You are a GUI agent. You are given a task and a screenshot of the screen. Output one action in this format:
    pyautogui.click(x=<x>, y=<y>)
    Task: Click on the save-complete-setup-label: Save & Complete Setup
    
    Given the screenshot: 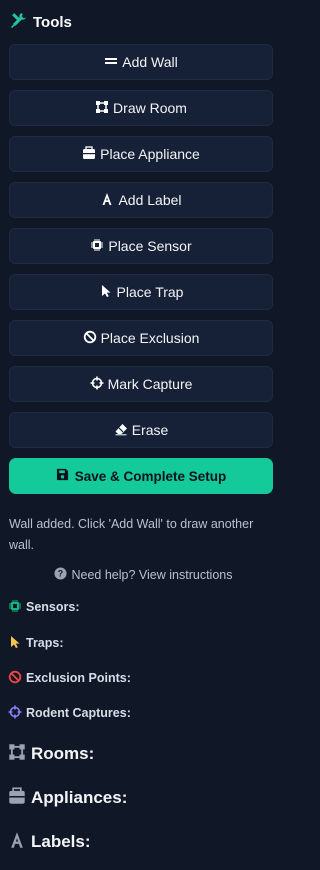 What is the action you would take?
    pyautogui.click(x=150, y=476)
    